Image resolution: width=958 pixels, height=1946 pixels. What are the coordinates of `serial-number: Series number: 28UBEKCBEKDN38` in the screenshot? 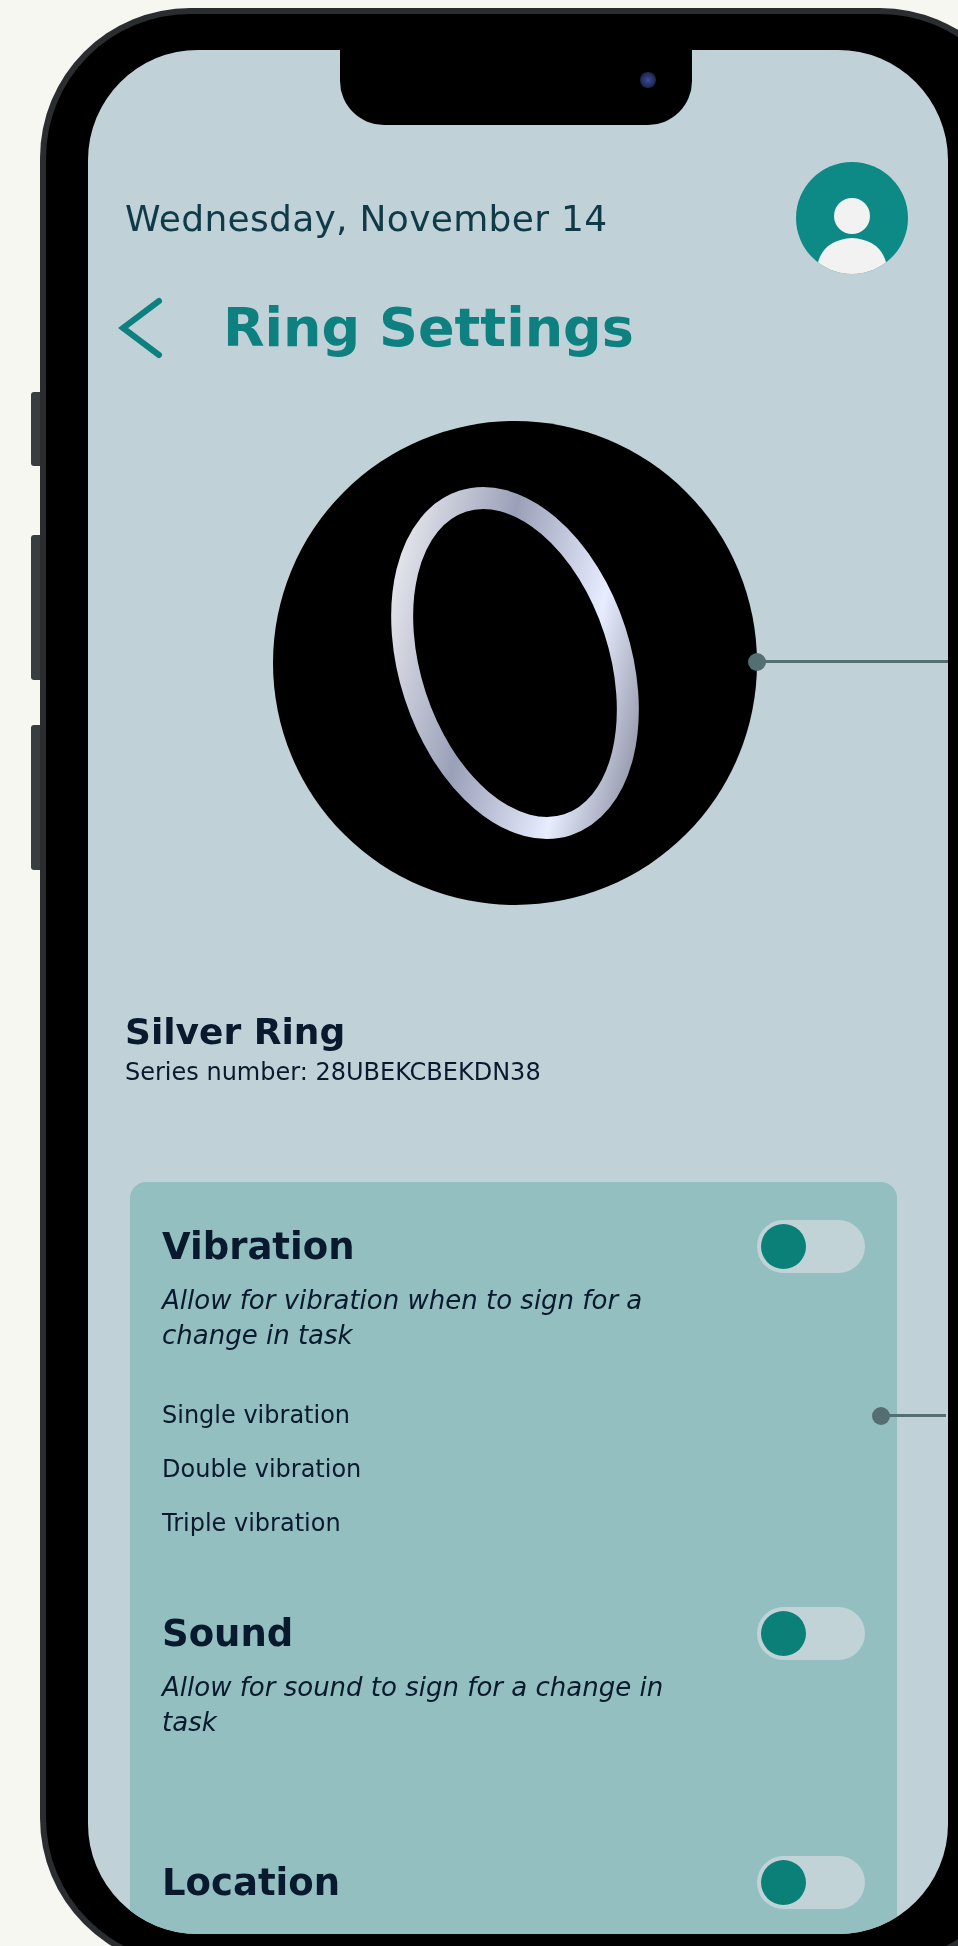 It's located at (333, 1072).